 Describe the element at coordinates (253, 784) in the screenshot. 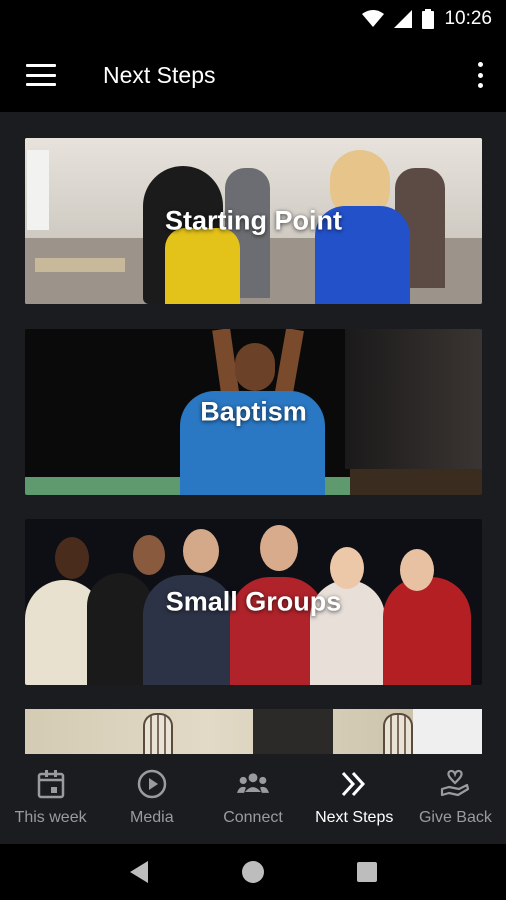

I see `people-icon` at that location.